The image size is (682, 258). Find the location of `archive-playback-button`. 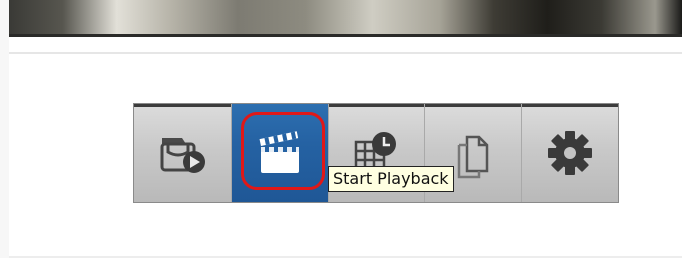

archive-playback-button is located at coordinates (182, 153).